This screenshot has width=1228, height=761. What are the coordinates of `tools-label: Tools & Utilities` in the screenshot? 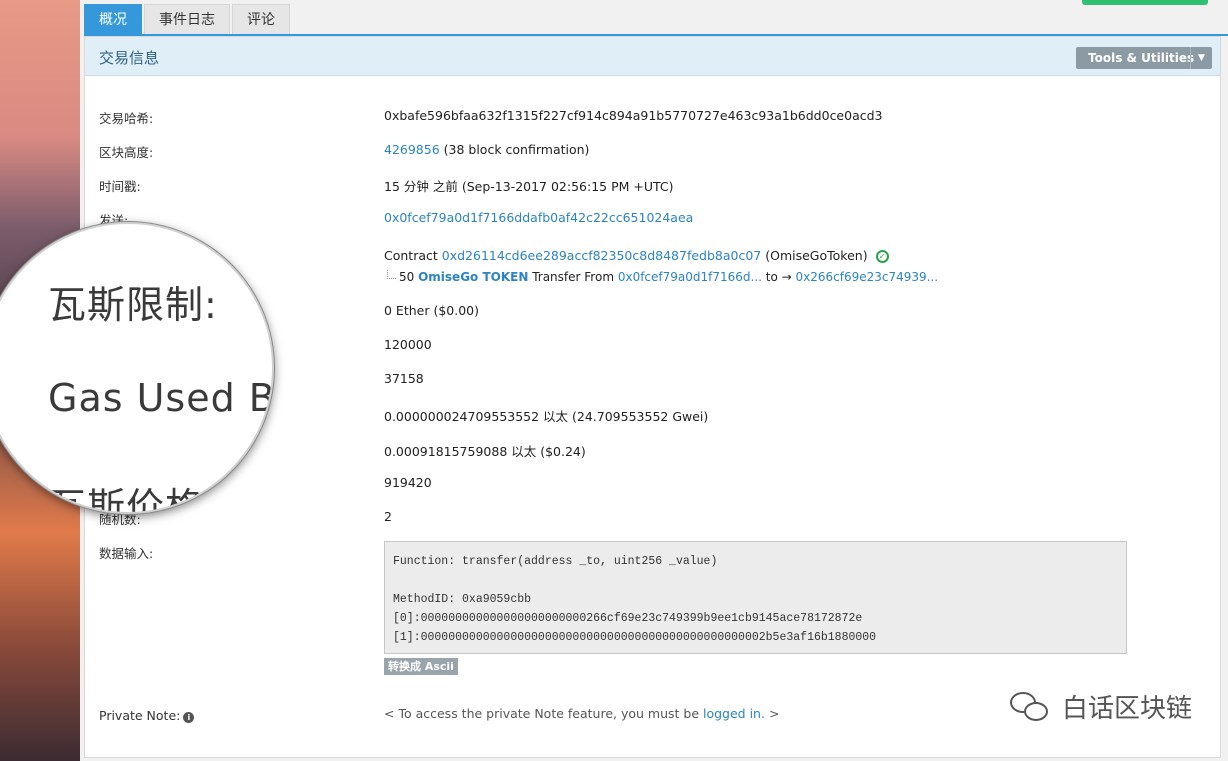 It's located at (1141, 58).